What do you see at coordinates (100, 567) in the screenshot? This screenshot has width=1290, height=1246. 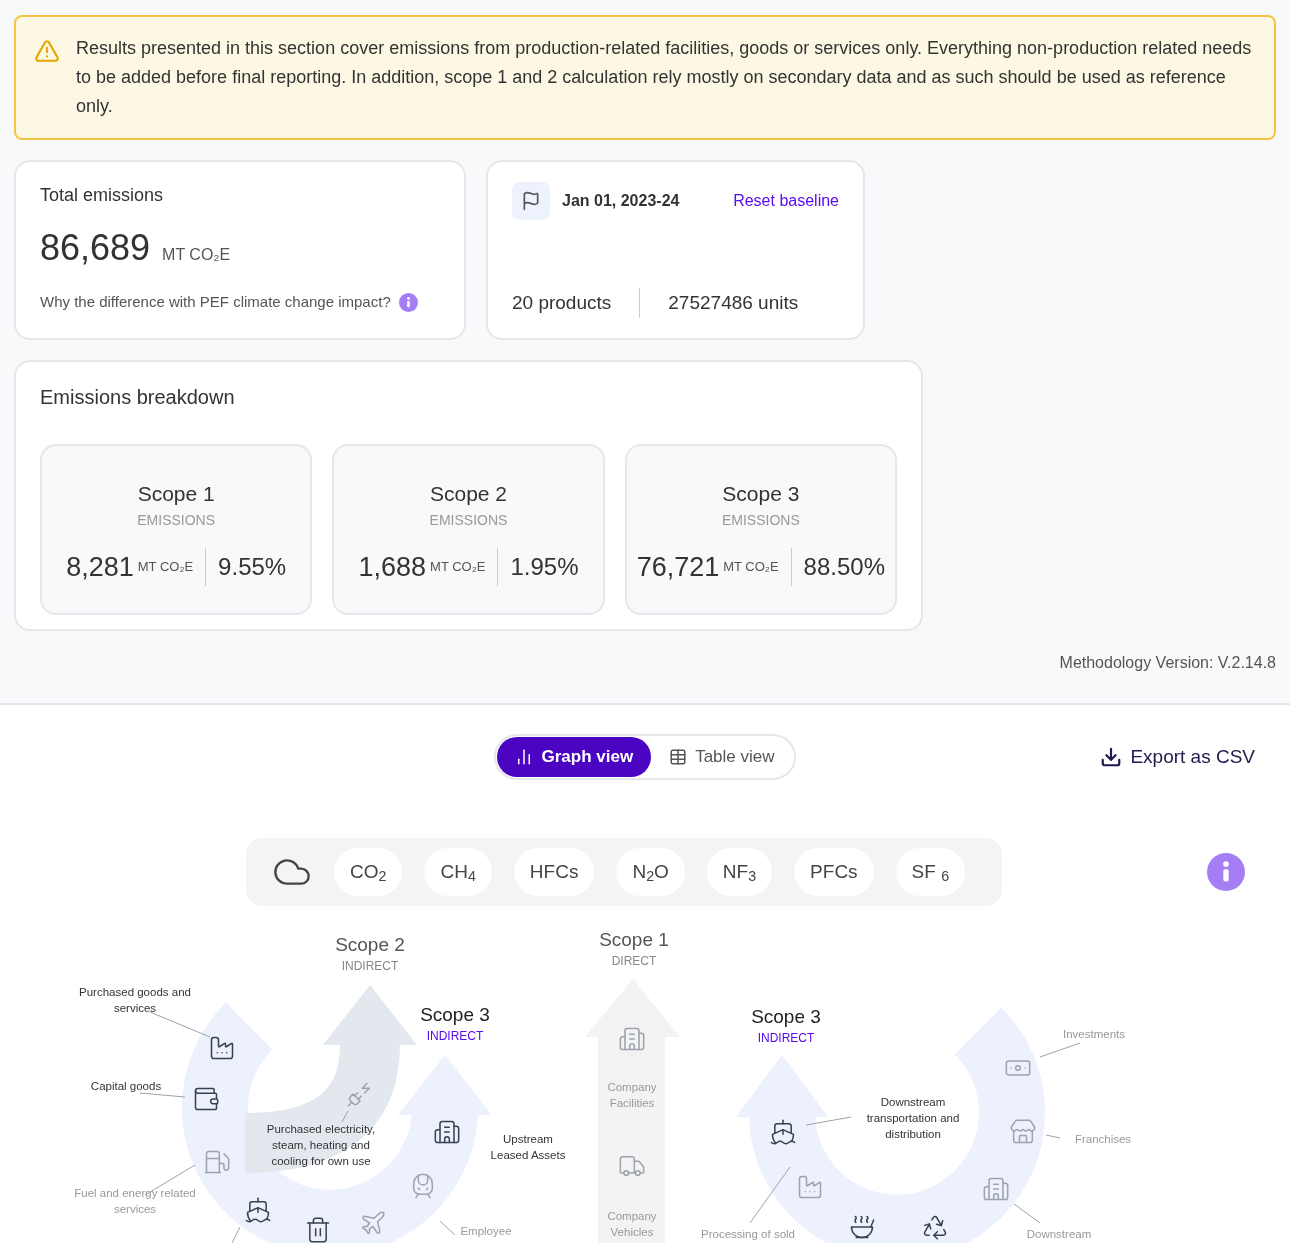 I see `scope-value: 8,281` at bounding box center [100, 567].